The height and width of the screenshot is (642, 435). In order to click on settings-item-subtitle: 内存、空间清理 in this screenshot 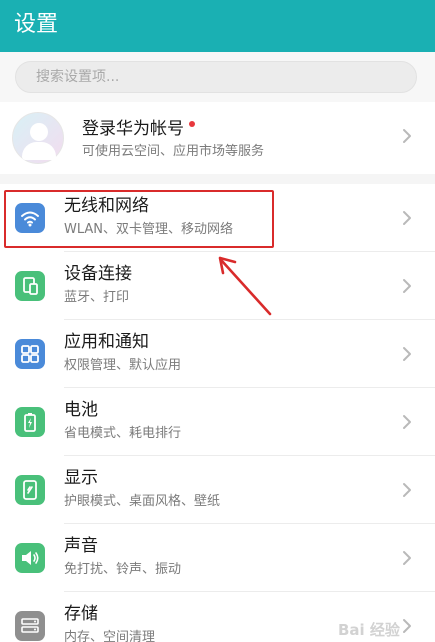, I will do `click(110, 636)`.